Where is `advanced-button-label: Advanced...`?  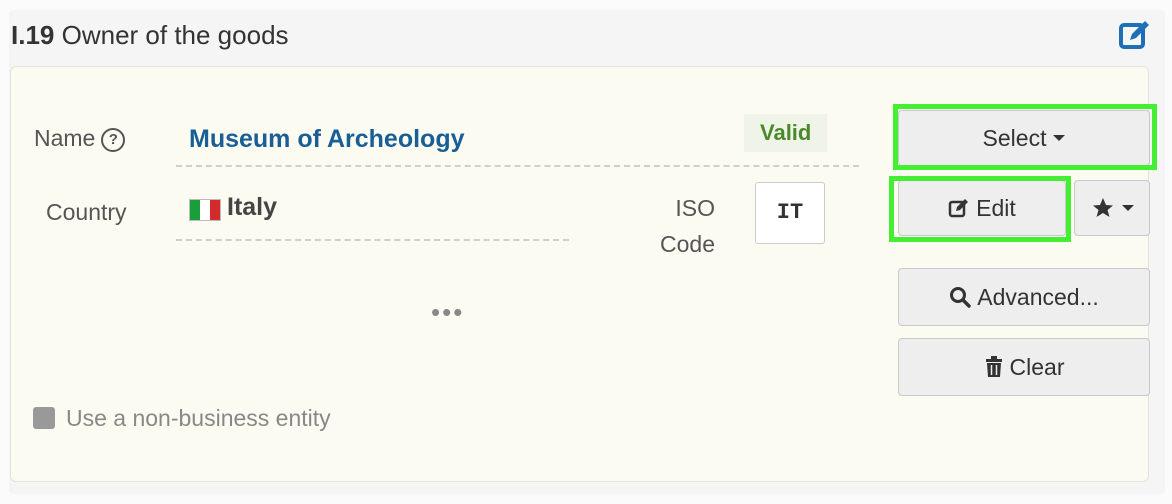
advanced-button-label: Advanced... is located at coordinates (1038, 296).